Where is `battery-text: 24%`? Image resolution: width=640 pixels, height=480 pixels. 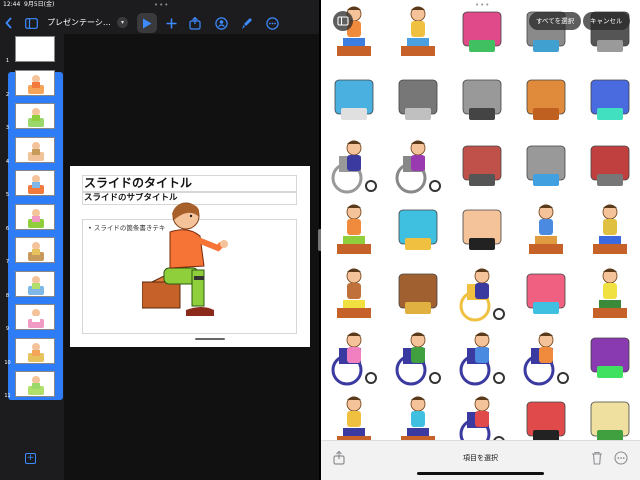 battery-text: 24% is located at coordinates (614, 4).